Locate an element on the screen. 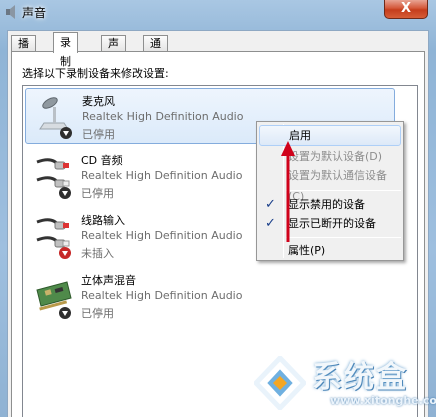 This screenshot has width=436, height=417. watermark-url: www.xitonghe.com is located at coordinates (383, 400).